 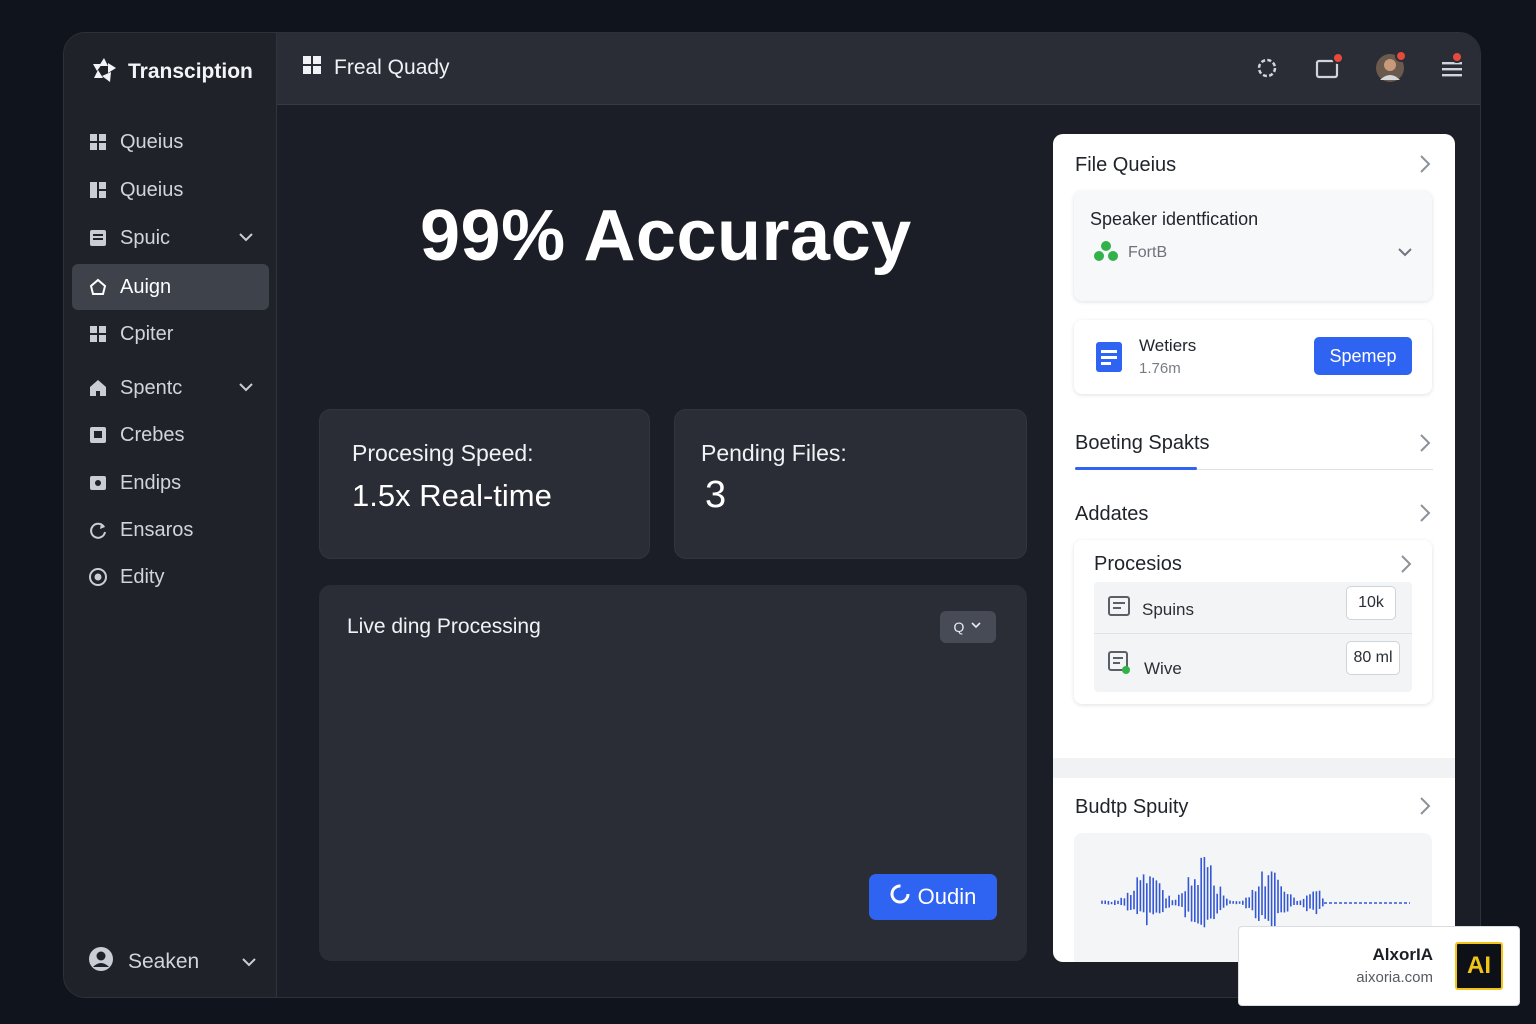 I want to click on image-icon, so click(x=98, y=483).